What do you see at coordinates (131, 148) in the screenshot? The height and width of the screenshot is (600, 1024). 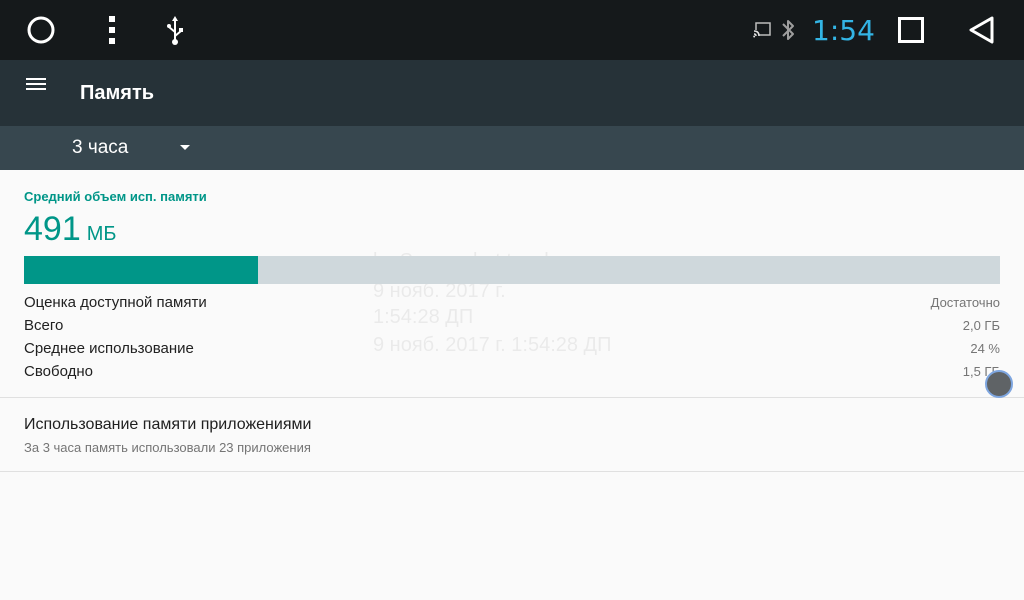 I see `period-spinner: 3 часа` at bounding box center [131, 148].